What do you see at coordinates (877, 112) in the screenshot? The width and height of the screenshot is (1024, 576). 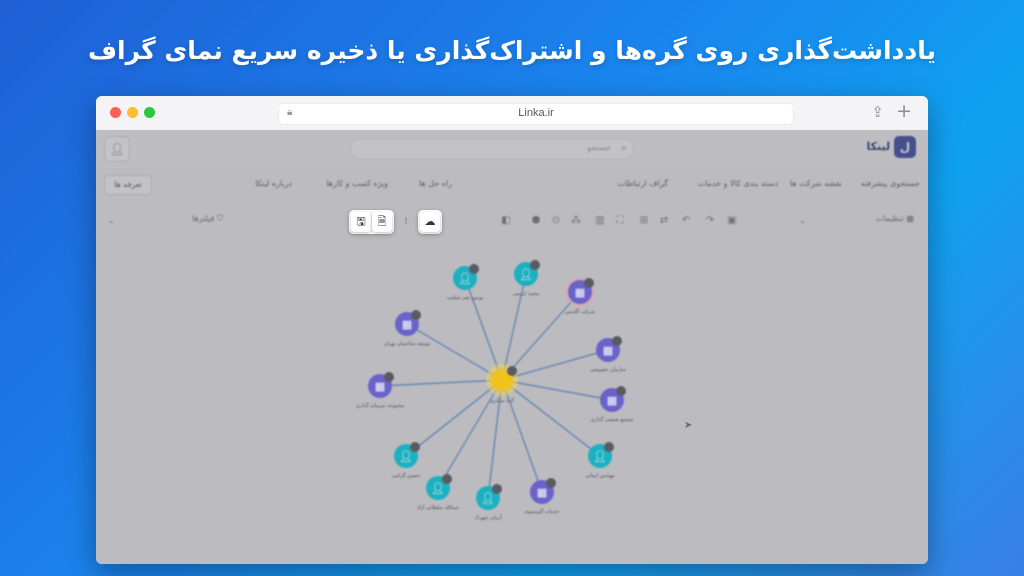 I see `share-icon: ⇪` at bounding box center [877, 112].